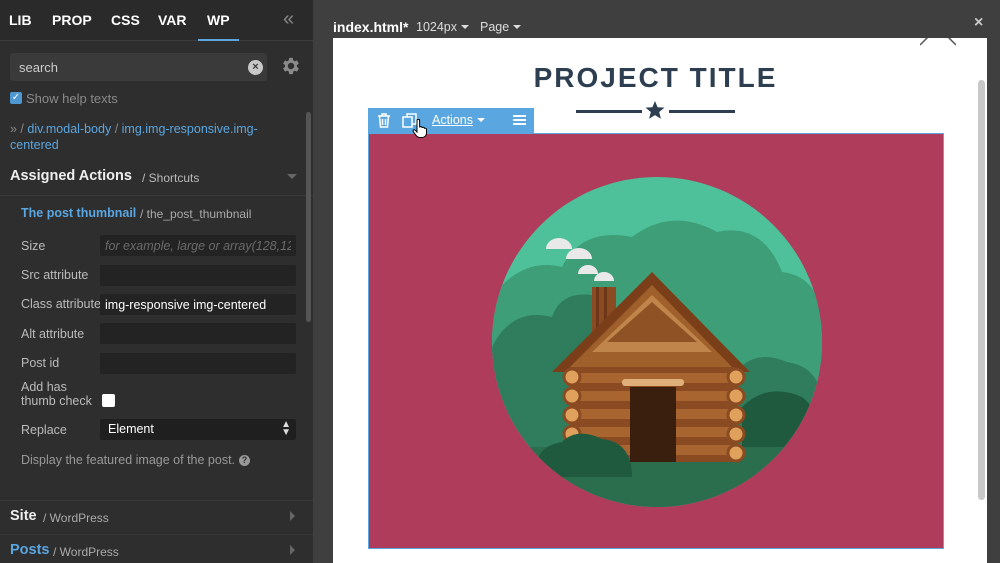 The image size is (1000, 563). I want to click on tab-prop: PROP, so click(72, 20).